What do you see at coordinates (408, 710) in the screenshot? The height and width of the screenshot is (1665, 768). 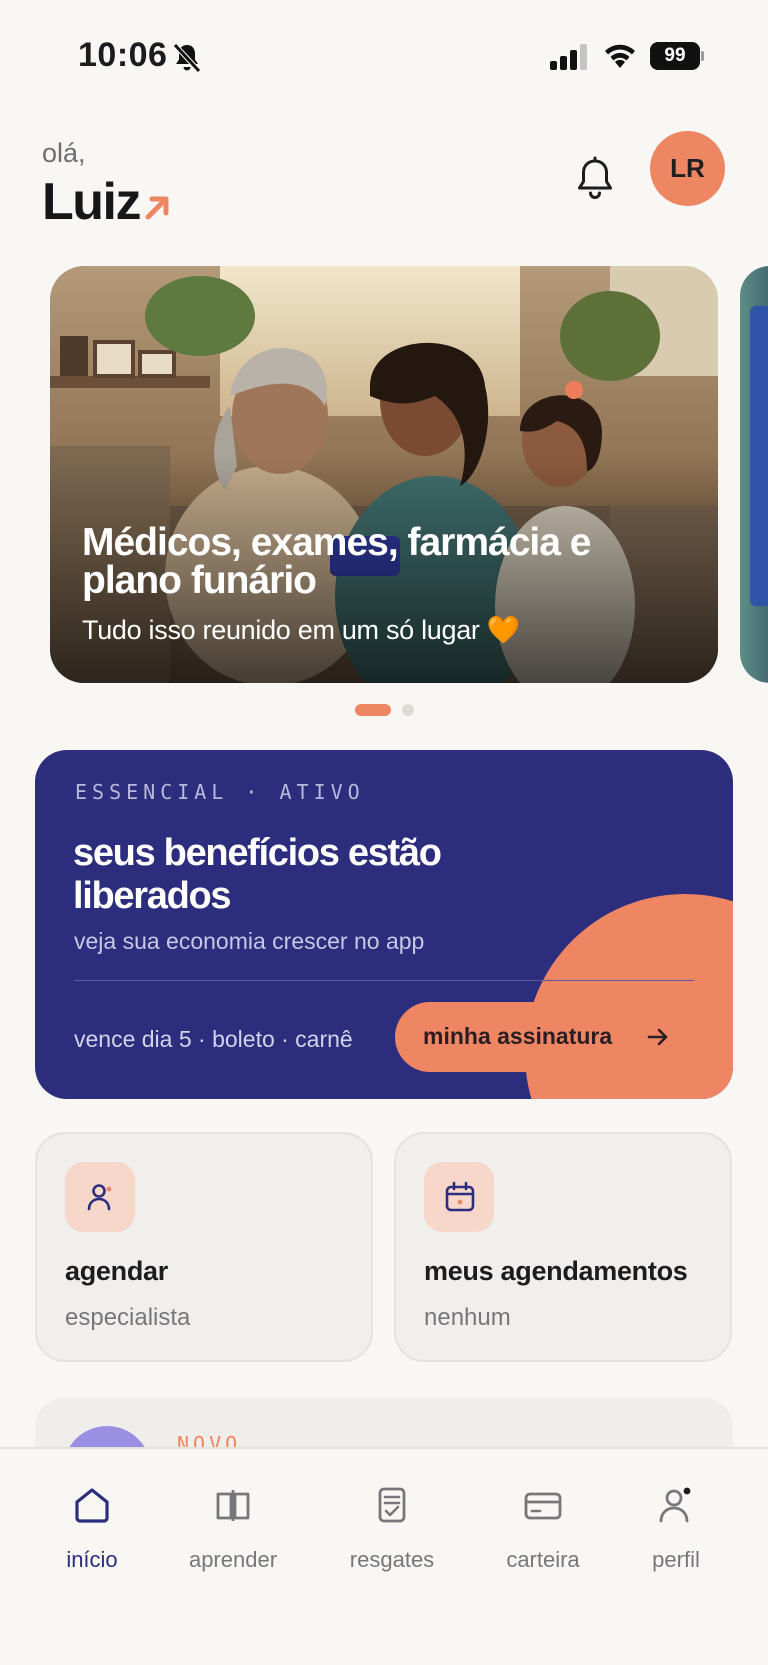 I see `carousel-dot` at bounding box center [408, 710].